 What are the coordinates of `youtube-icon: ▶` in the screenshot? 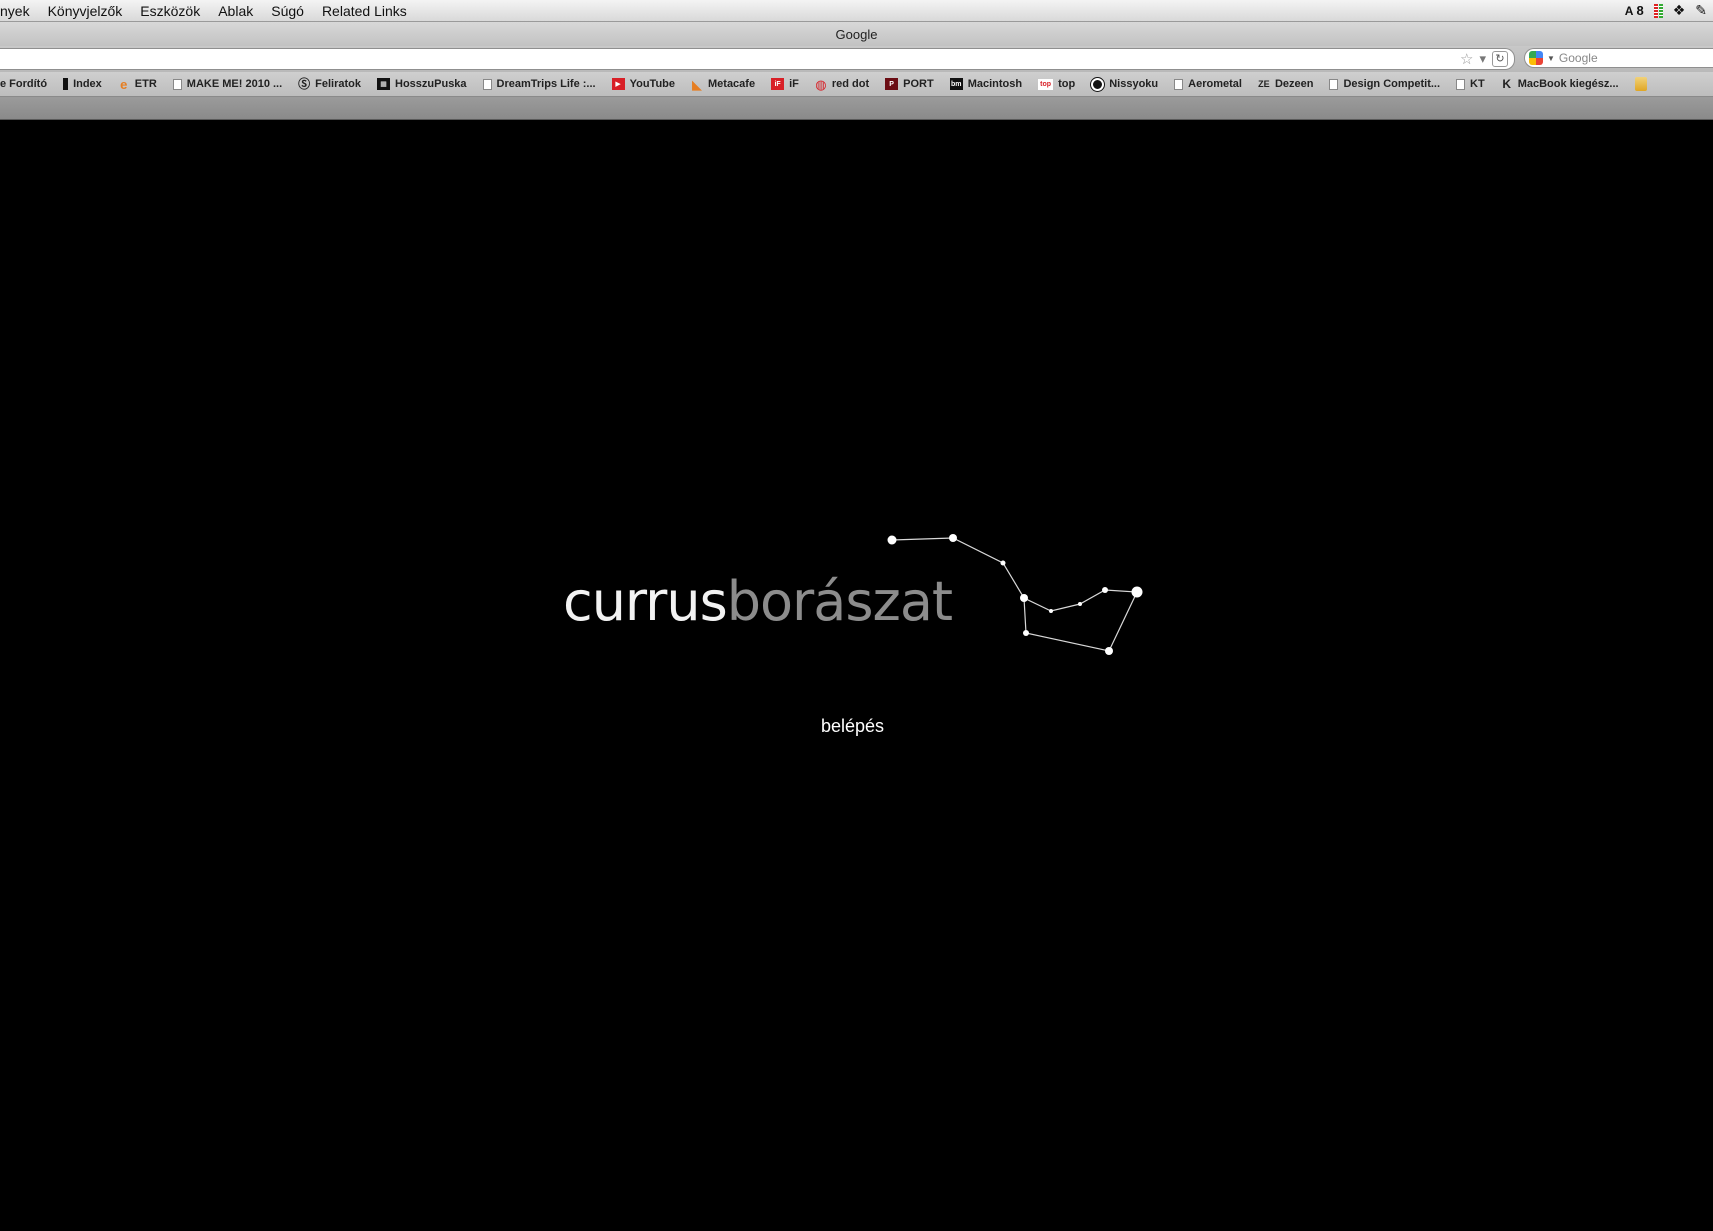 It's located at (618, 84).